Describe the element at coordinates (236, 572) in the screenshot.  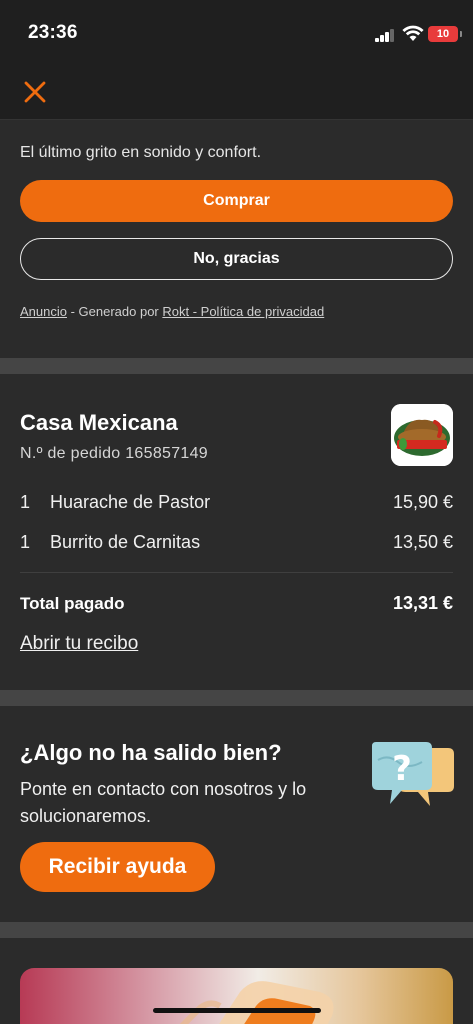
I see `order-separator` at that location.